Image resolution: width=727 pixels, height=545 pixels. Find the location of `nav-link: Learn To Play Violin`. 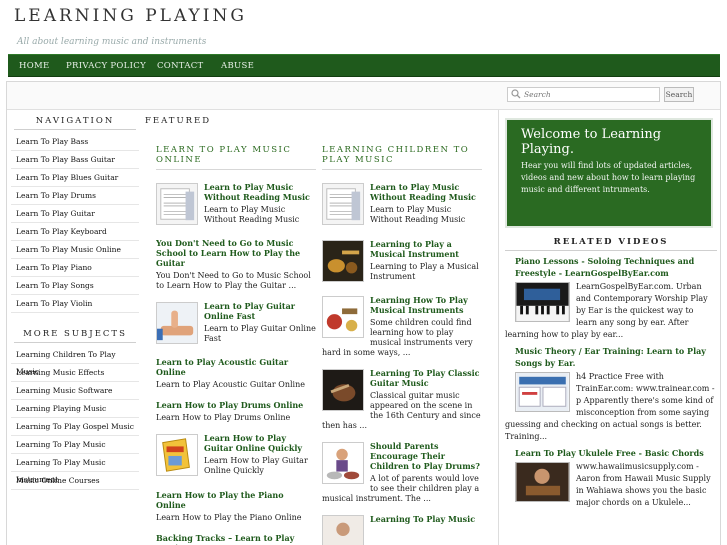

nav-link: Learn To Play Violin is located at coordinates (75, 304).